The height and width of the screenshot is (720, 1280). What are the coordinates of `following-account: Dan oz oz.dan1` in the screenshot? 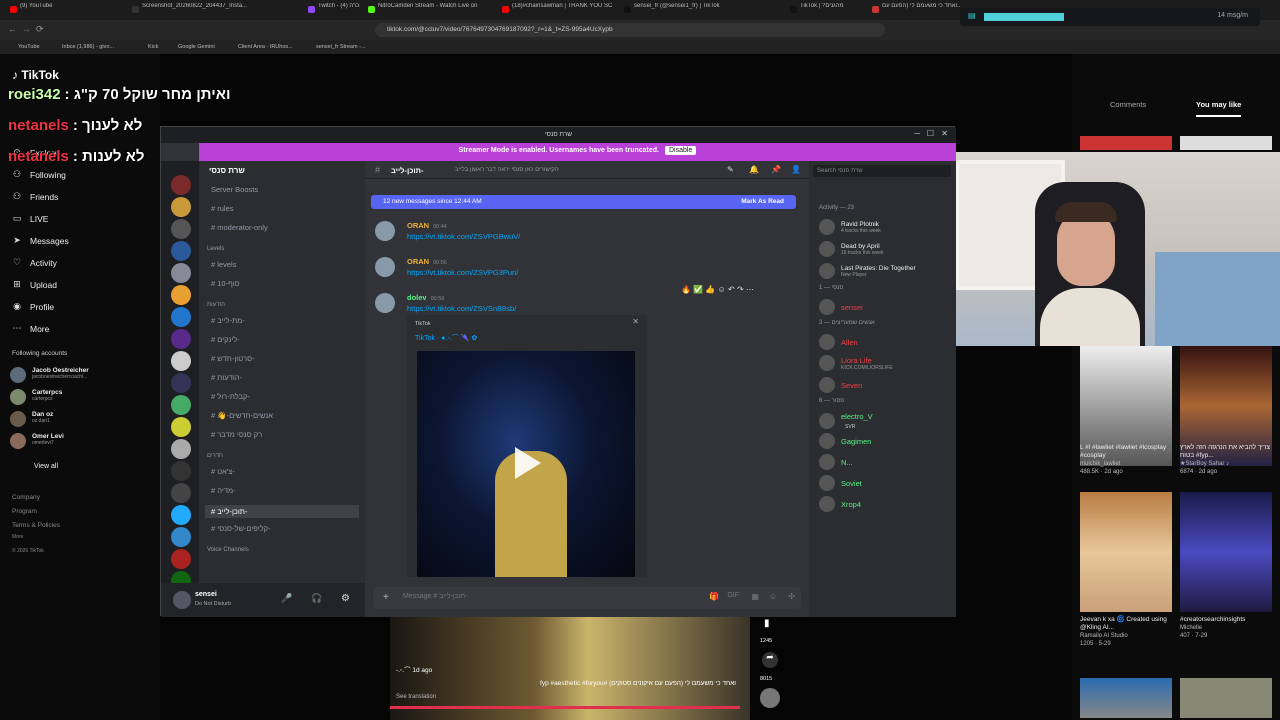 It's located at (31, 419).